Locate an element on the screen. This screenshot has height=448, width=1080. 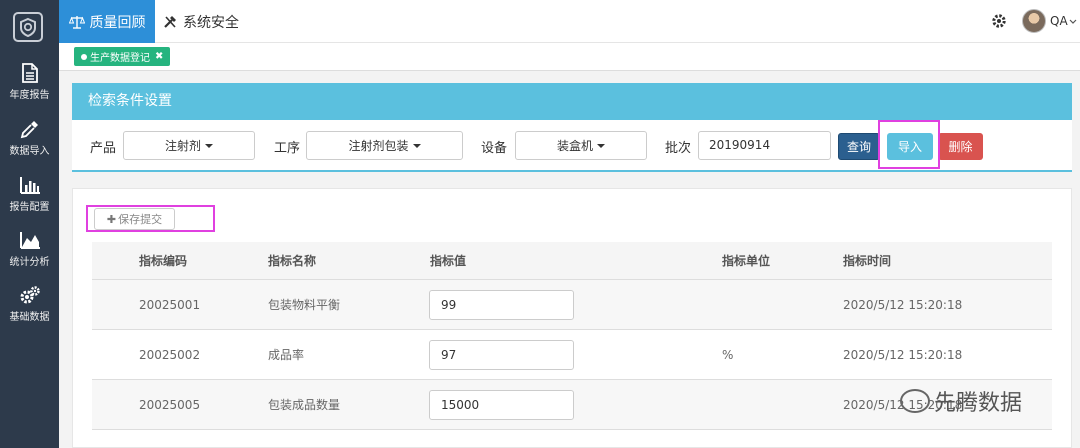
row-code: 20025002 is located at coordinates (170, 355).